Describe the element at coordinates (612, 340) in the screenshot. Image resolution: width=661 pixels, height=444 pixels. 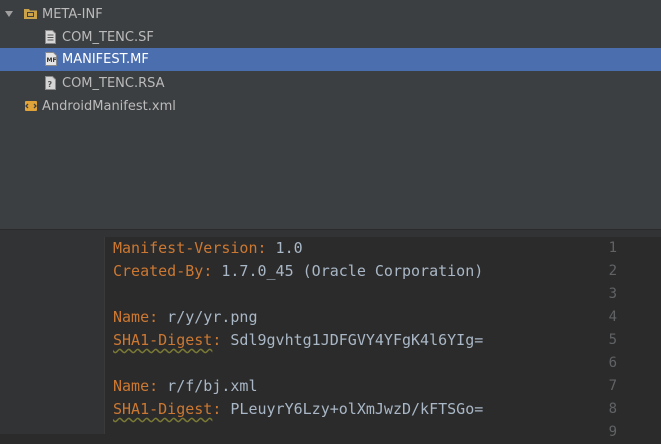
I see `line-number: 5` at that location.